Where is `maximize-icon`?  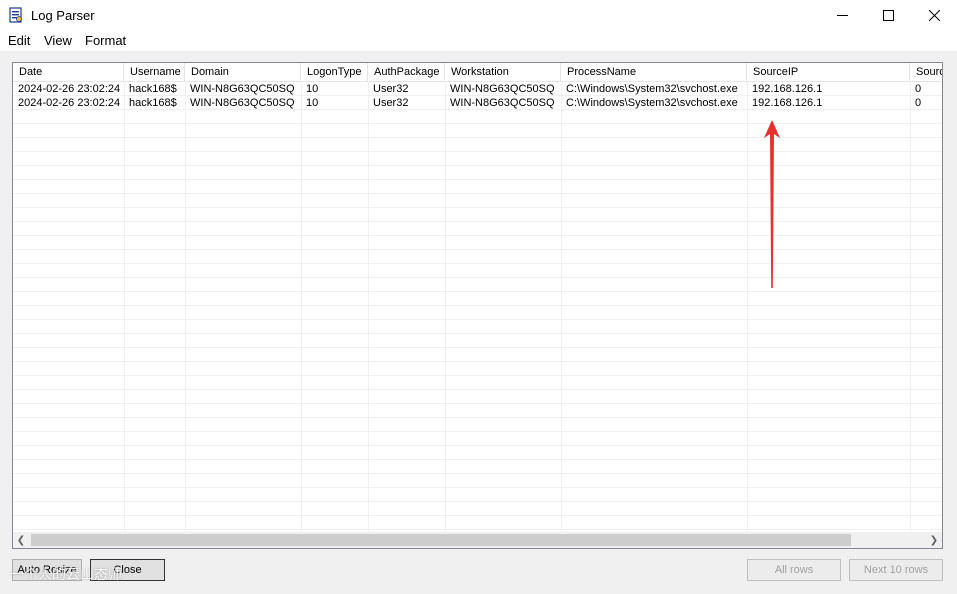
maximize-icon is located at coordinates (888, 15).